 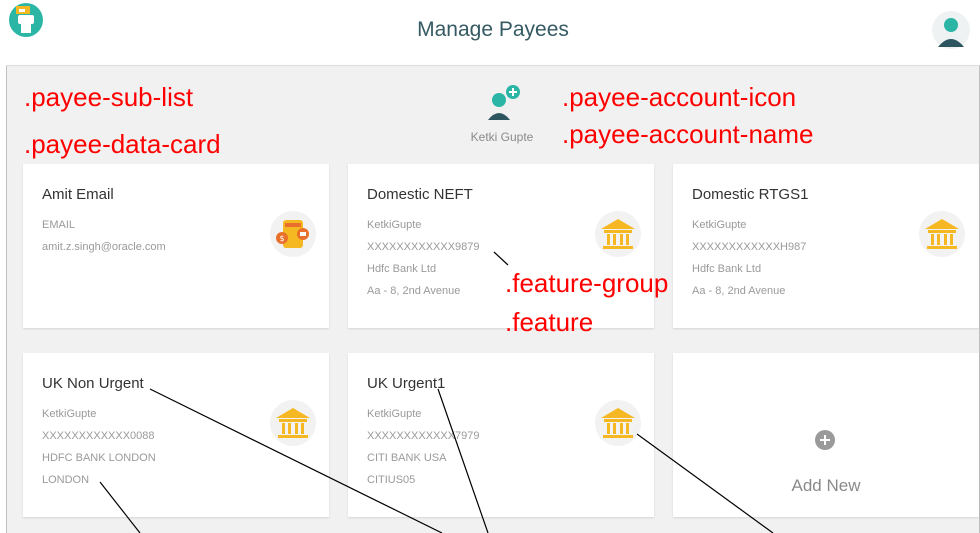 What do you see at coordinates (93, 383) in the screenshot?
I see `payee-card-title: UK Non Urgent` at bounding box center [93, 383].